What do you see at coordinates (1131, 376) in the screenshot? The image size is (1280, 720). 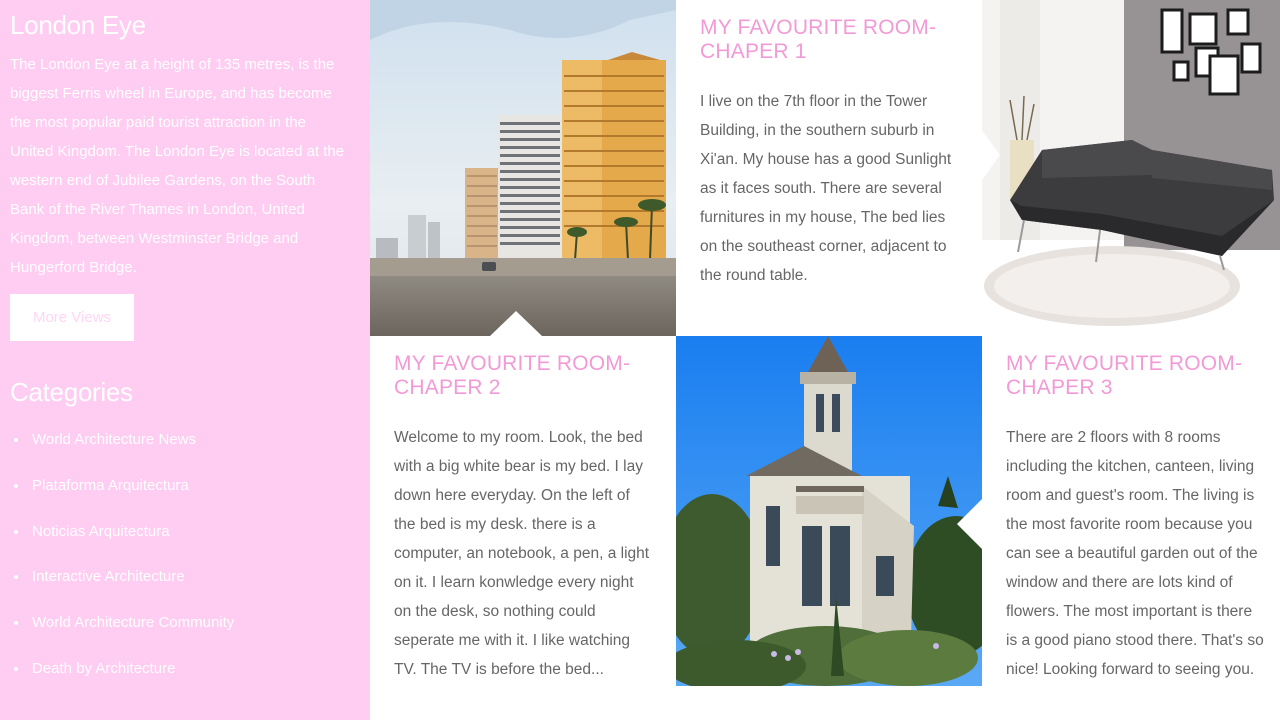 I see `post-title-3: MY FAVOURITE ROOM-CHAPER 3` at bounding box center [1131, 376].